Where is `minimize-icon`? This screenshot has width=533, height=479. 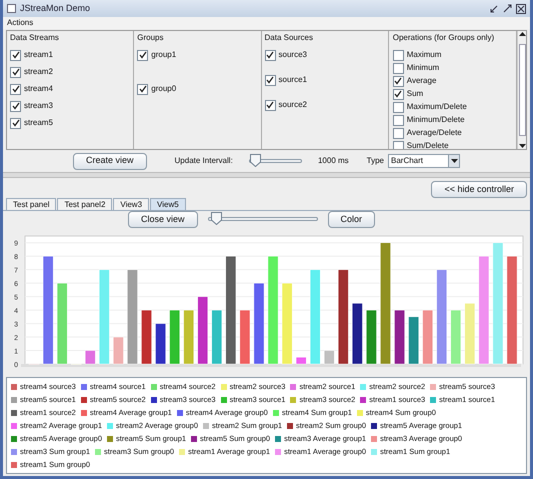
minimize-icon is located at coordinates (494, 8).